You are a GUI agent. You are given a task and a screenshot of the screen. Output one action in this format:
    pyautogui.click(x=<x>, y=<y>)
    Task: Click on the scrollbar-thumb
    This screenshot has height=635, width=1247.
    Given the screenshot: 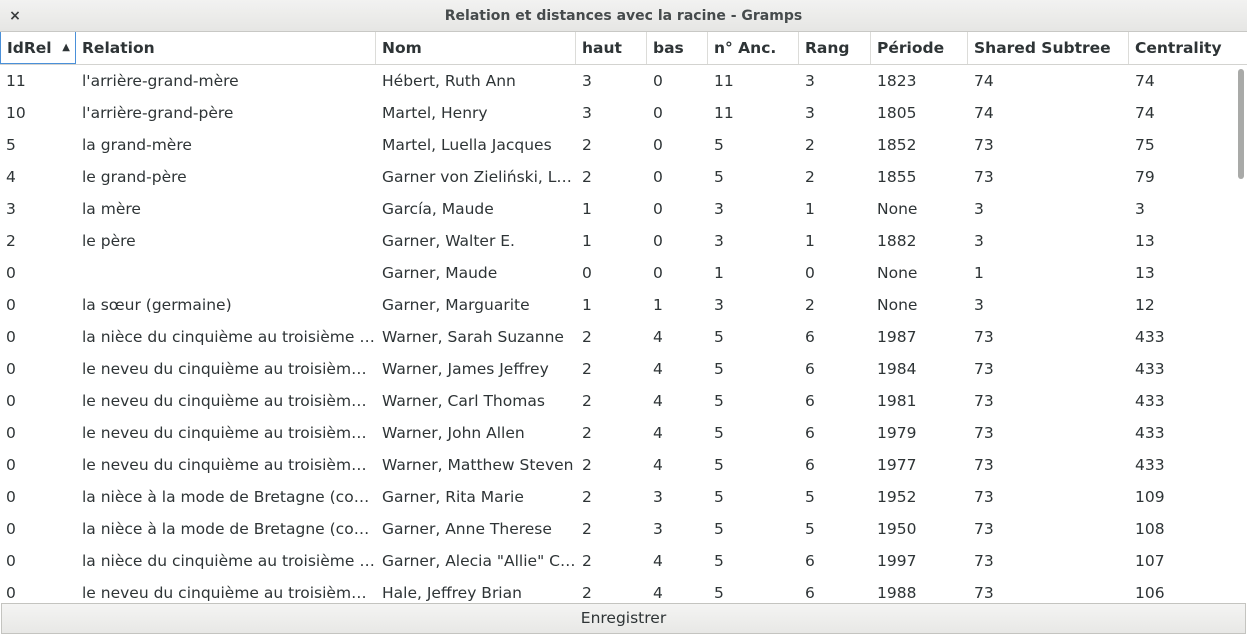 What is the action you would take?
    pyautogui.click(x=1241, y=124)
    